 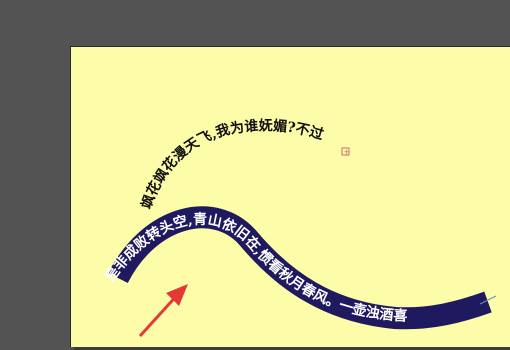 I want to click on overflow-marker-label: +, so click(x=346, y=152).